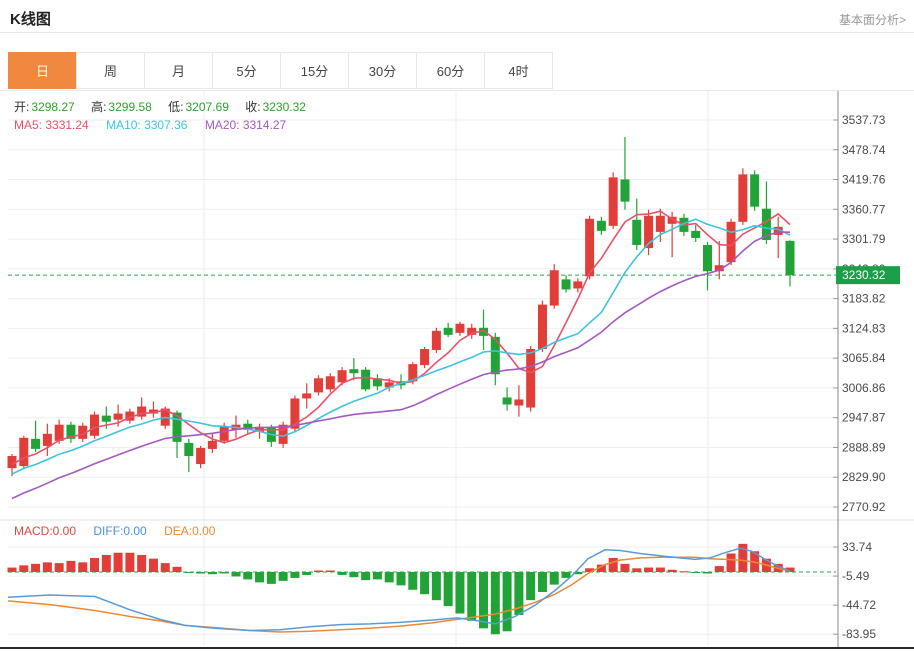 The image size is (914, 652). What do you see at coordinates (864, 358) in the screenshot?
I see `price-tick-label: 3065.84` at bounding box center [864, 358].